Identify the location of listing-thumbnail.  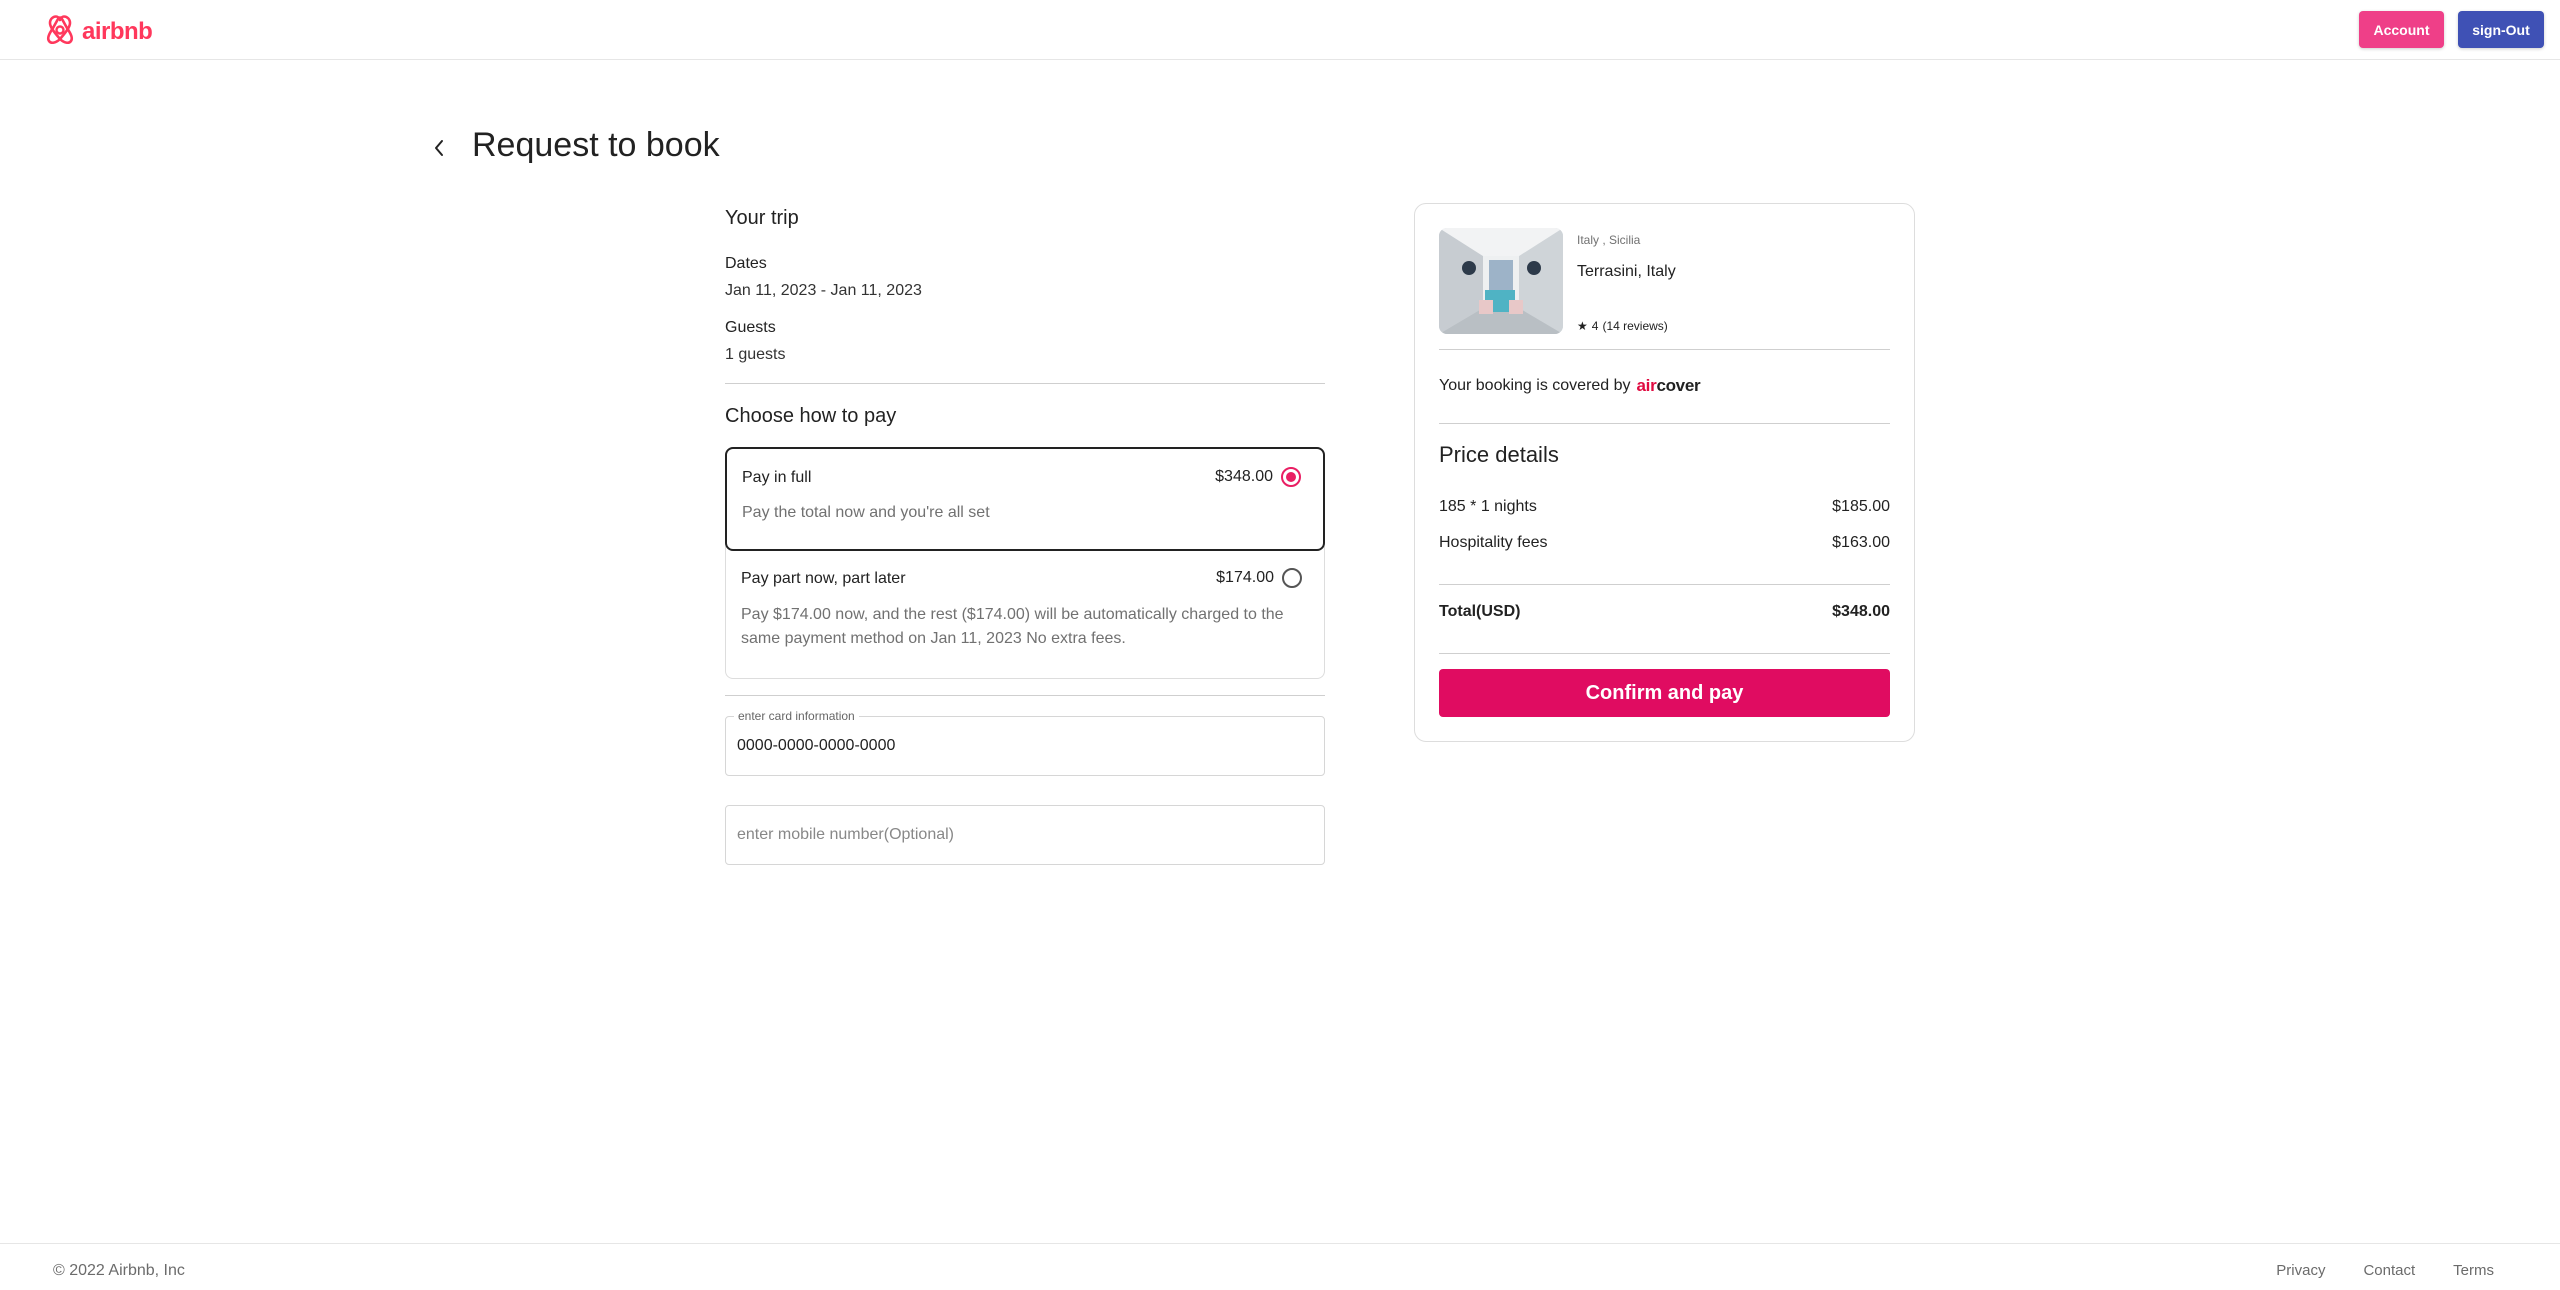
(1501, 281).